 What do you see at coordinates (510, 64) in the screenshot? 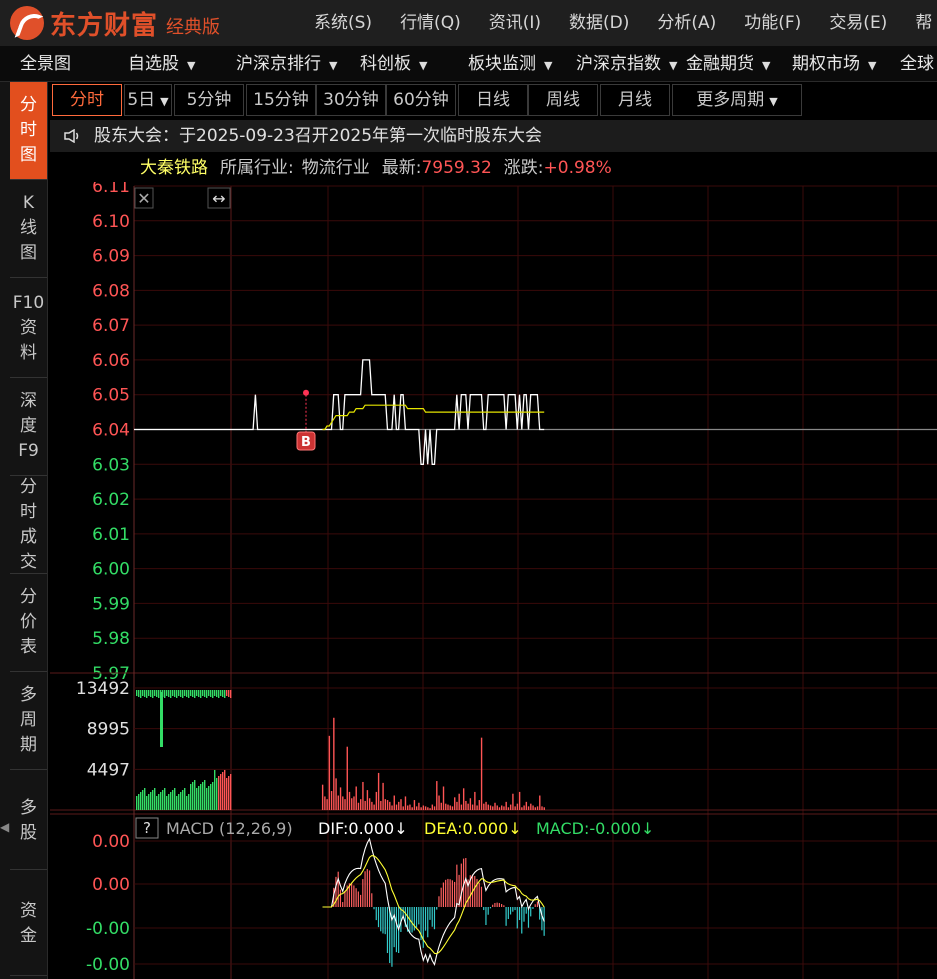
I see `nav-item: 板块监测 ▼` at bounding box center [510, 64].